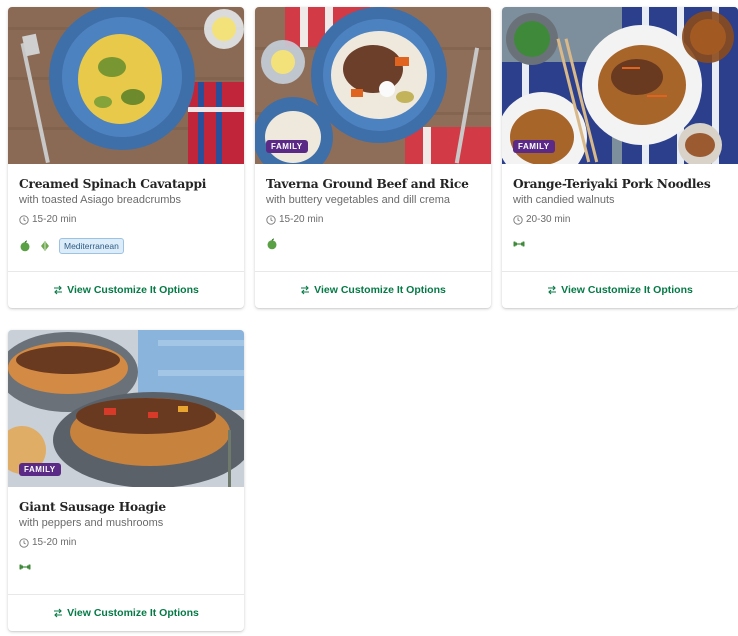 Image resolution: width=738 pixels, height=636 pixels. I want to click on recipe-subtitle: with buttery vegetables and dill crema, so click(358, 200).